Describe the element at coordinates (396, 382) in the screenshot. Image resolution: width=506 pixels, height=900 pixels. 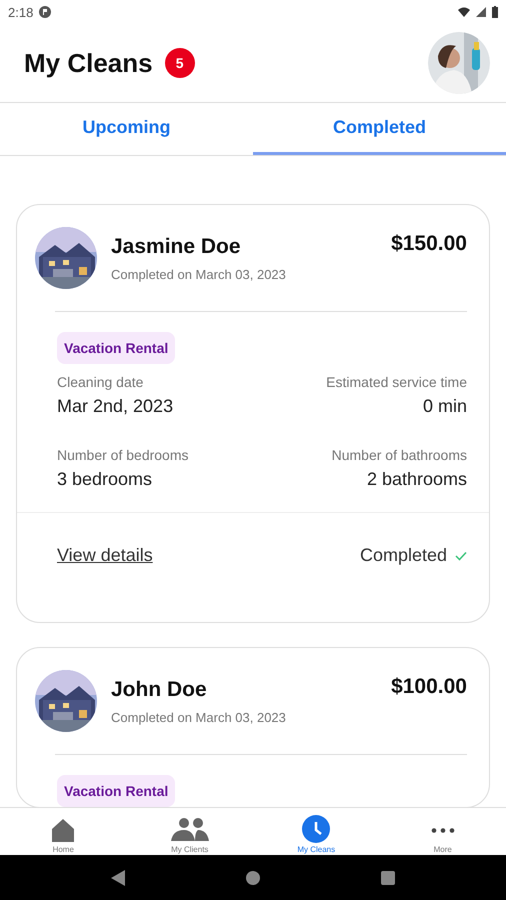
I see `detail-label: Estimated service time` at that location.